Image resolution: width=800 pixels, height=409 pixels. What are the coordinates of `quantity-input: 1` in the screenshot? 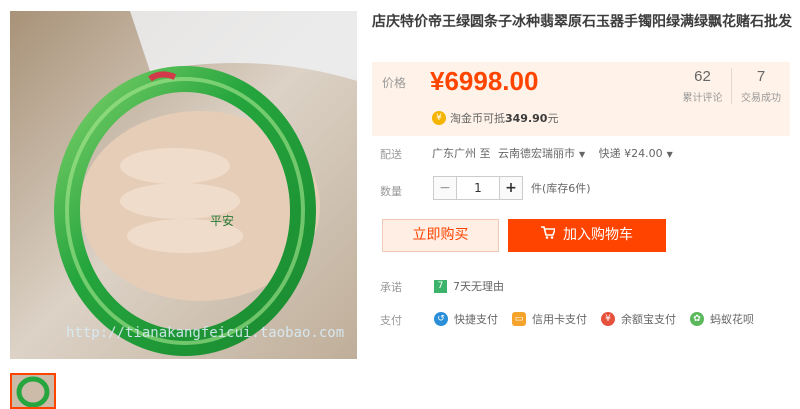 It's located at (478, 188).